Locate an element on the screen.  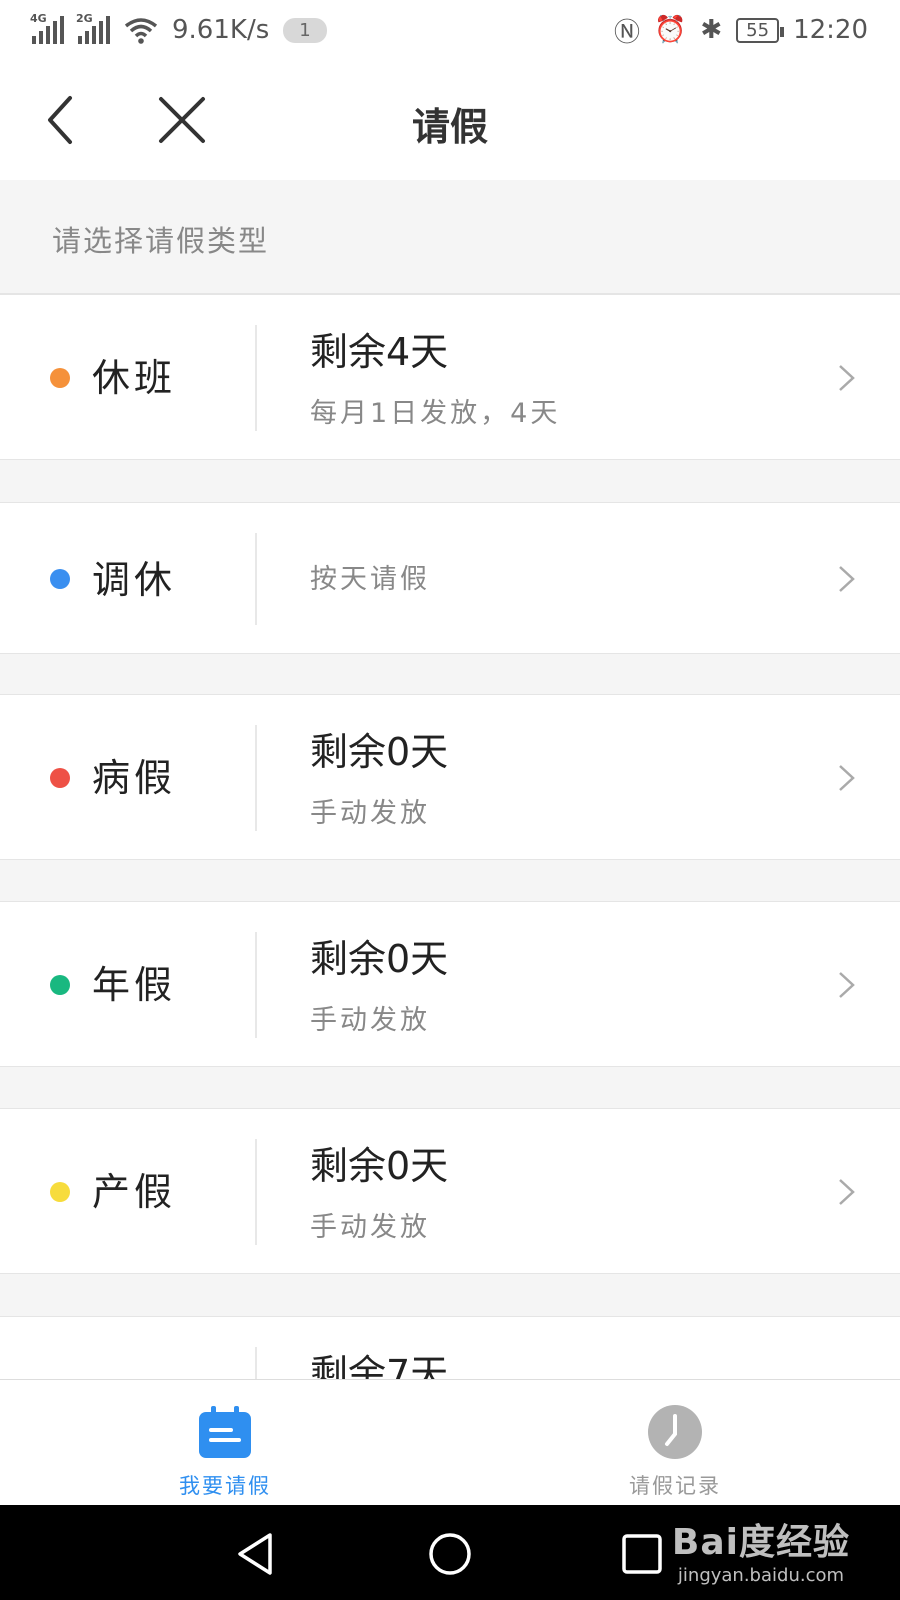
leave-item-rest-shift: 休班 剩余4天 每月1日发放，4天 is located at coordinates (450, 377).